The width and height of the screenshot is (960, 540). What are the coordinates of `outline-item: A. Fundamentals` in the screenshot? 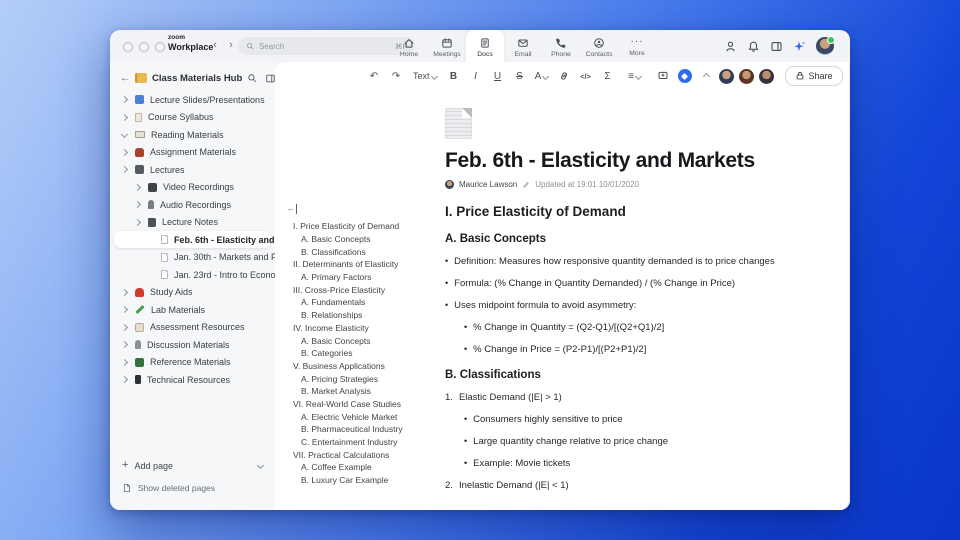 It's located at (361, 302).